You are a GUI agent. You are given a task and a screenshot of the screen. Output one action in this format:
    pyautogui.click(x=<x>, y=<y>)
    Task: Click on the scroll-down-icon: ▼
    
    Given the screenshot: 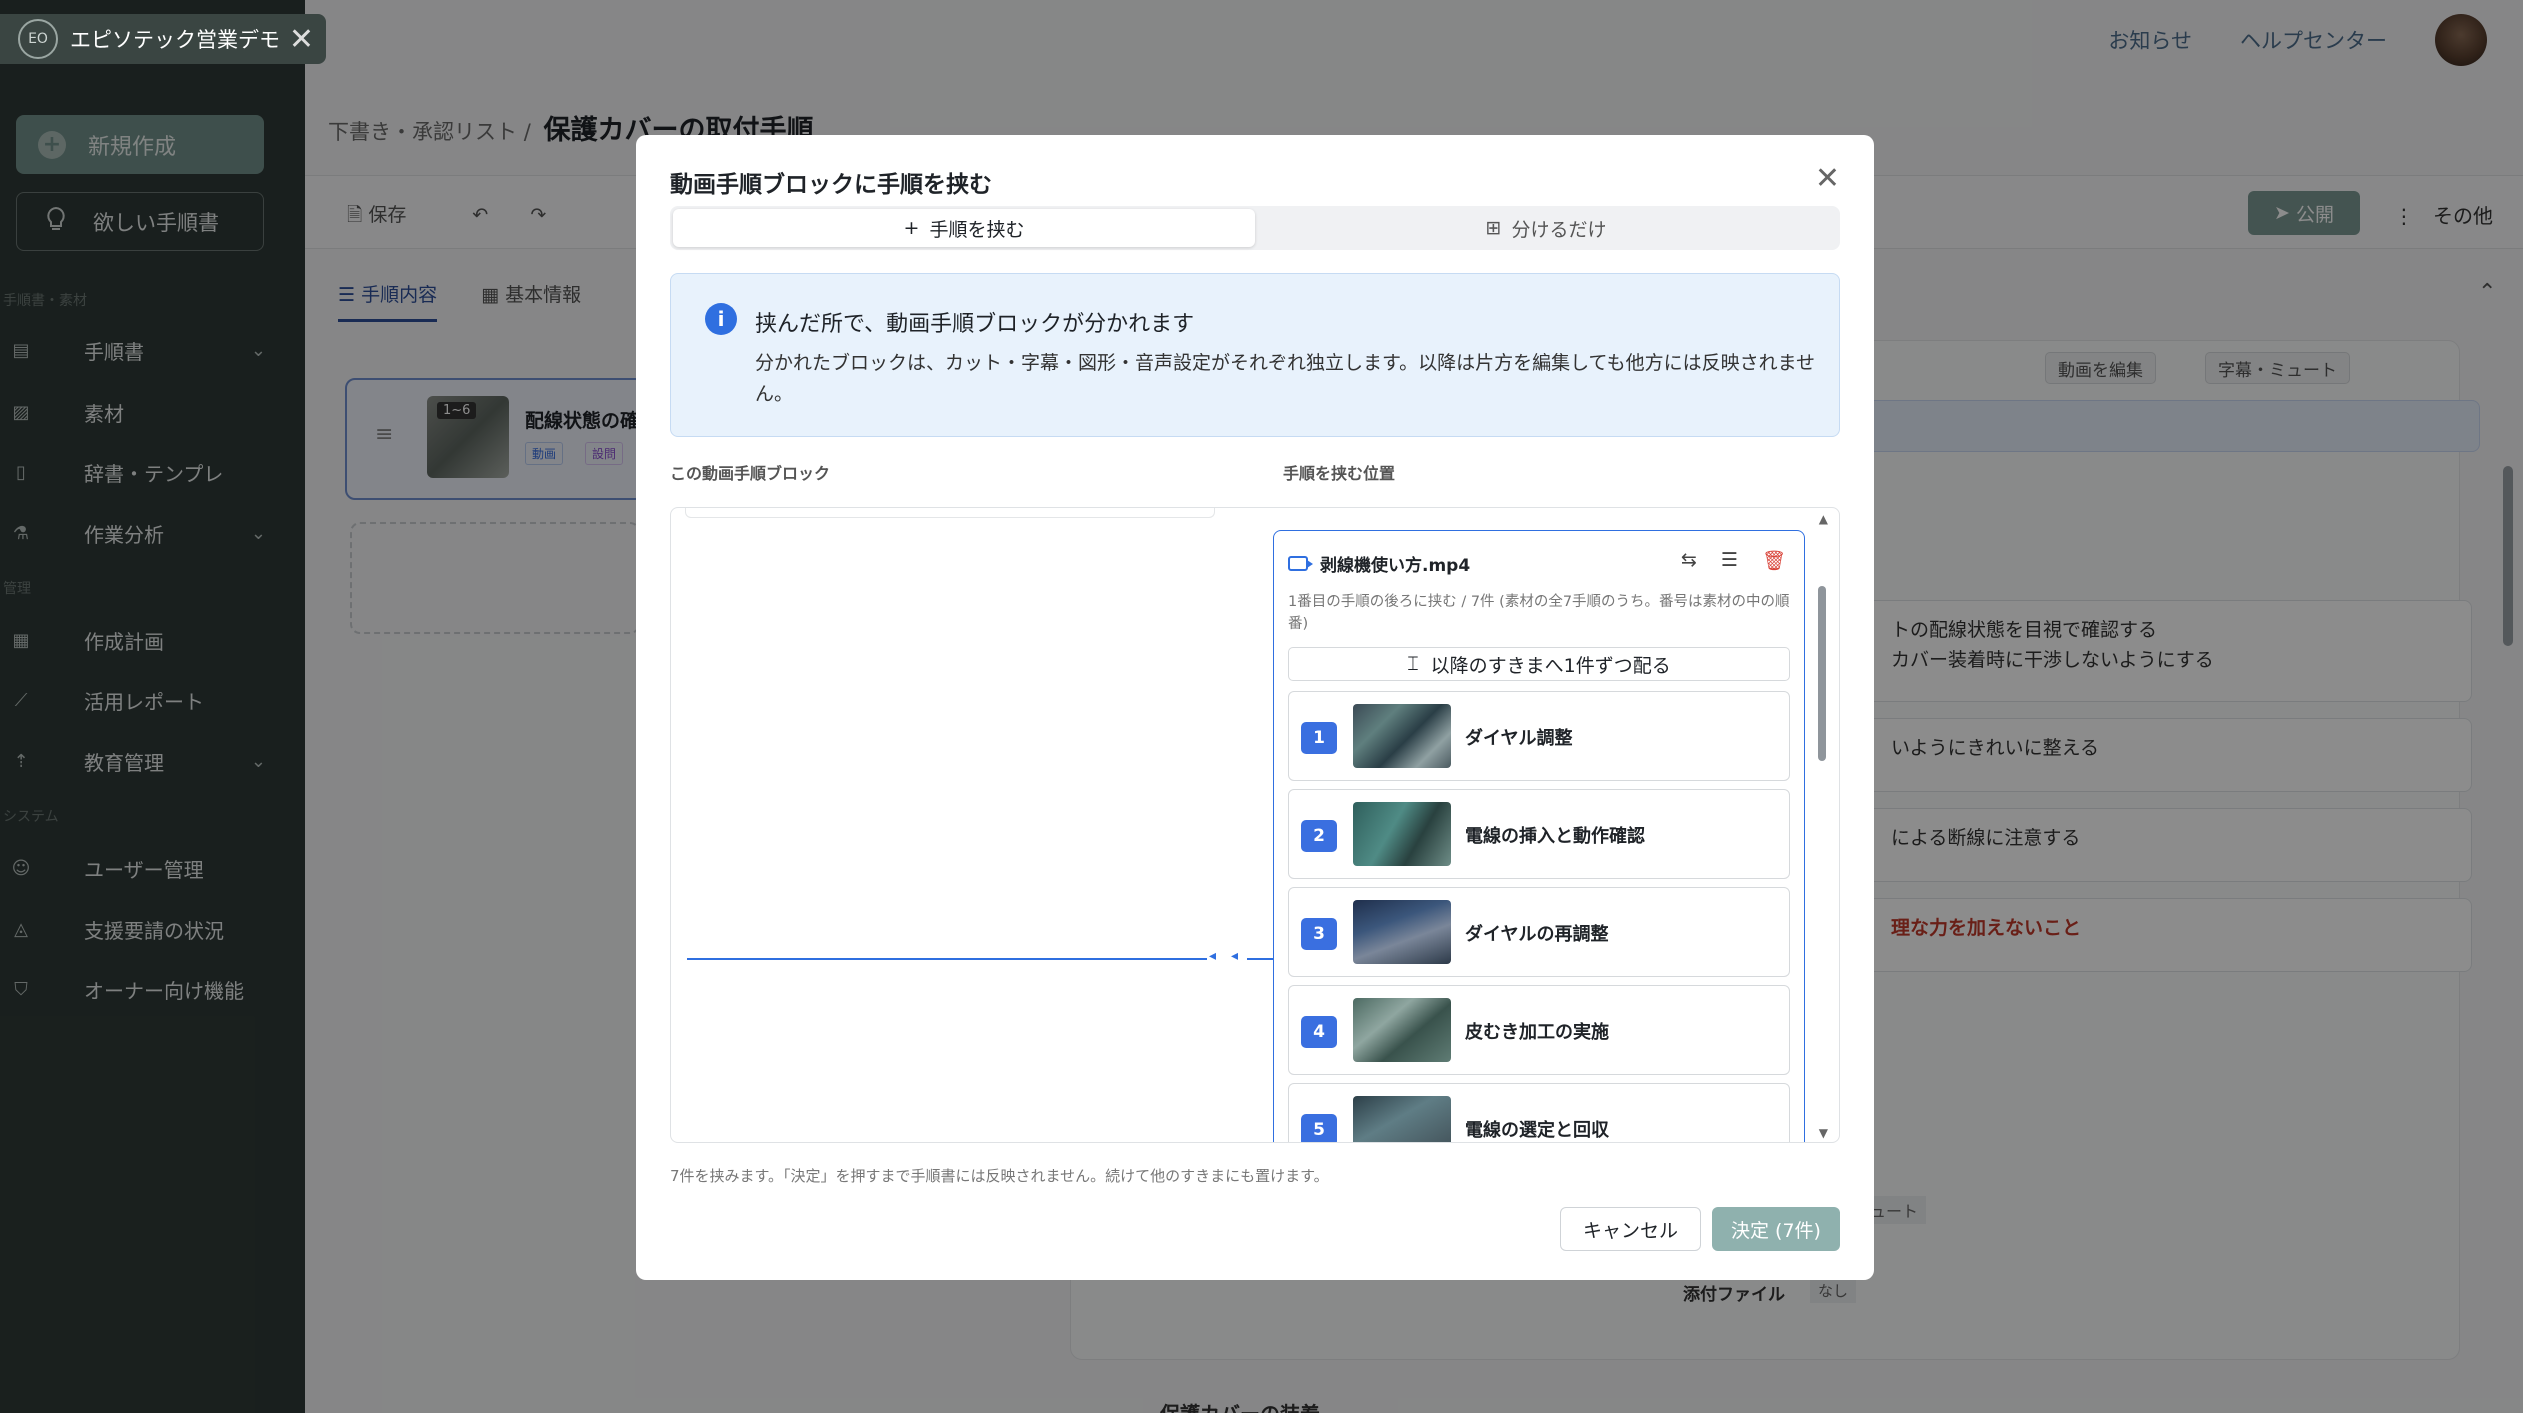 What is the action you would take?
    pyautogui.click(x=1823, y=1133)
    